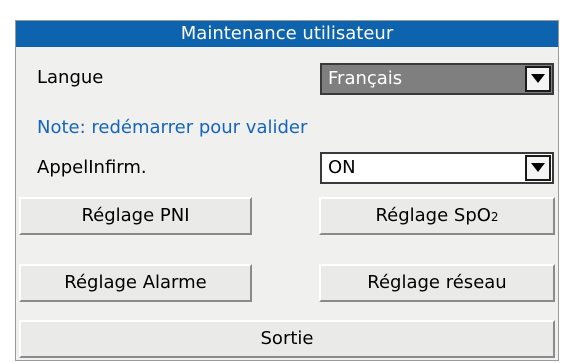 Image resolution: width=563 pixels, height=363 pixels. I want to click on language-label: Langue, so click(70, 77).